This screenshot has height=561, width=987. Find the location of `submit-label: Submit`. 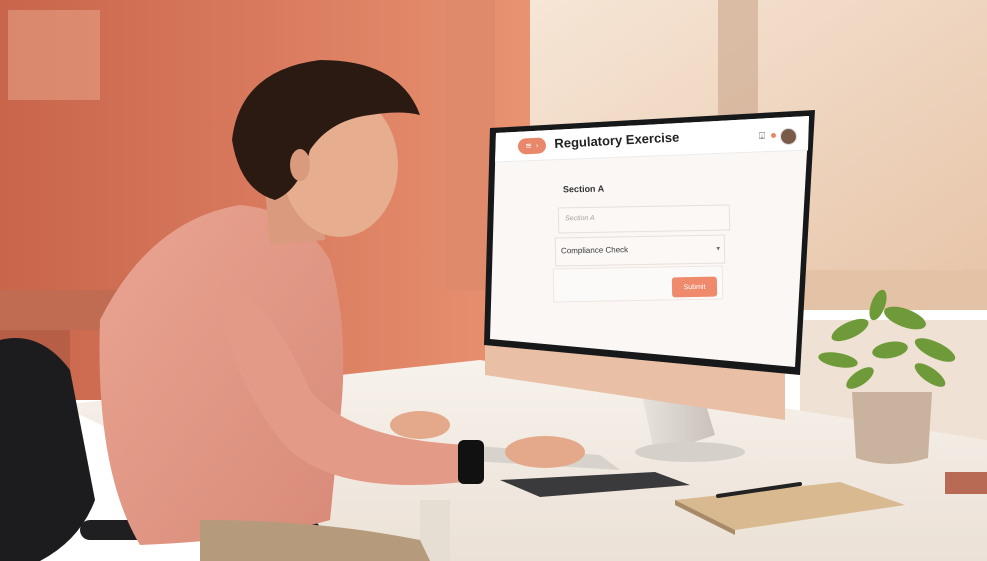

submit-label: Submit is located at coordinates (694, 287).